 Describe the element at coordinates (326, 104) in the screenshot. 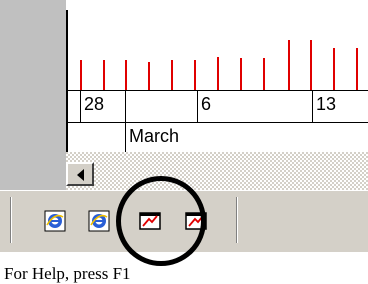

I see `date-label-13: 13` at that location.